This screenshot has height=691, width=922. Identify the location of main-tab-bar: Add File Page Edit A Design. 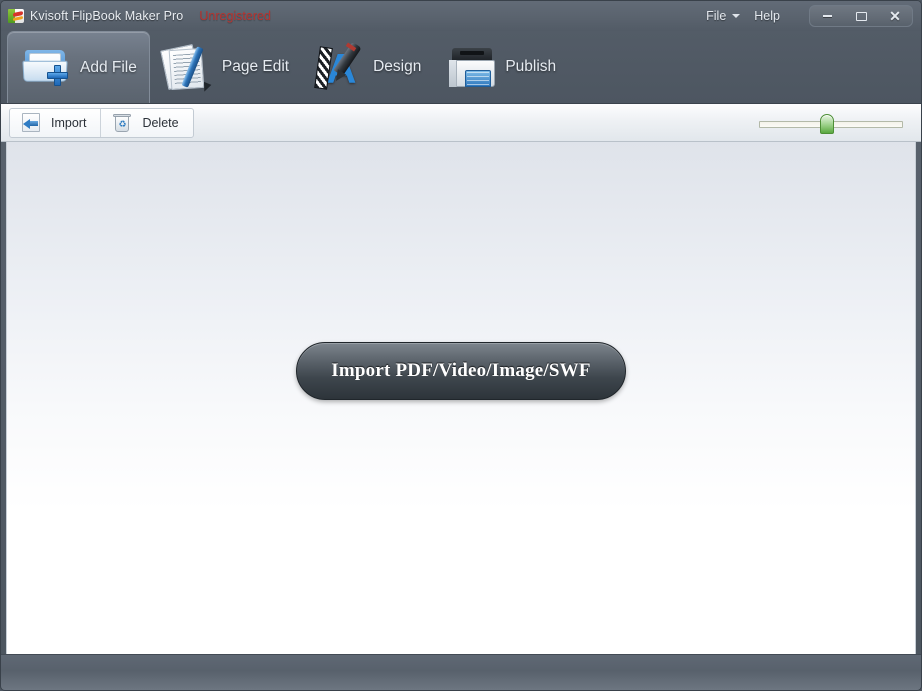
(461, 67).